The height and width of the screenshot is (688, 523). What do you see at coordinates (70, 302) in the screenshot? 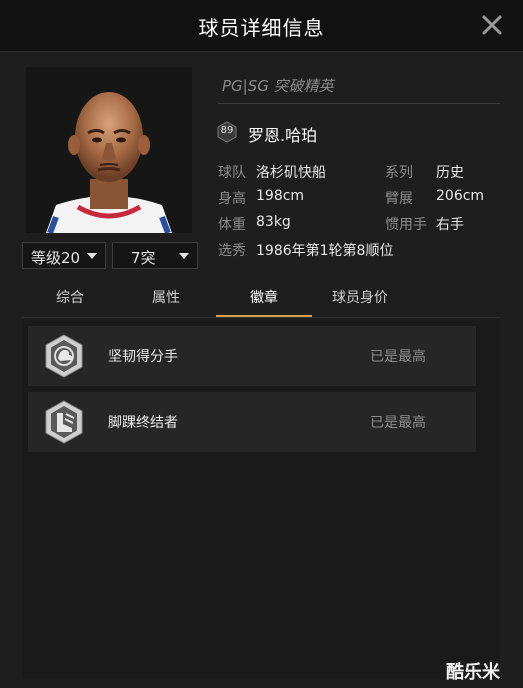
I see `tab-overview: 综合` at bounding box center [70, 302].